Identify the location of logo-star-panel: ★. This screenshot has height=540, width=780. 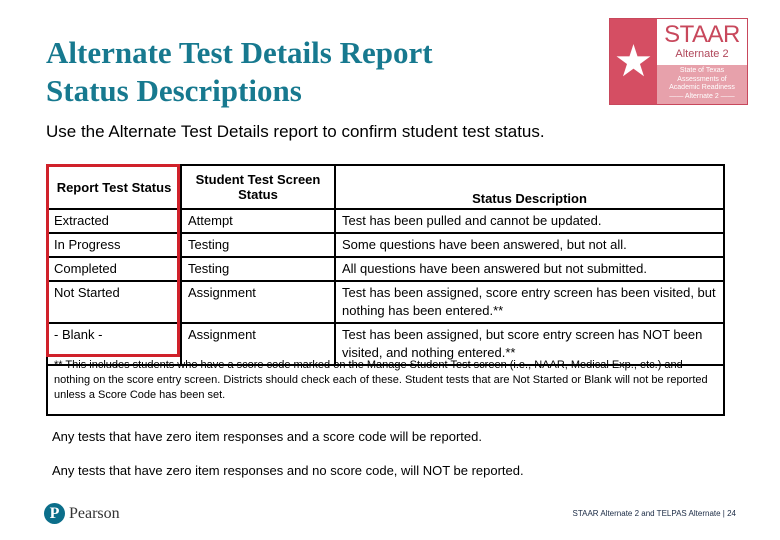
(633, 61).